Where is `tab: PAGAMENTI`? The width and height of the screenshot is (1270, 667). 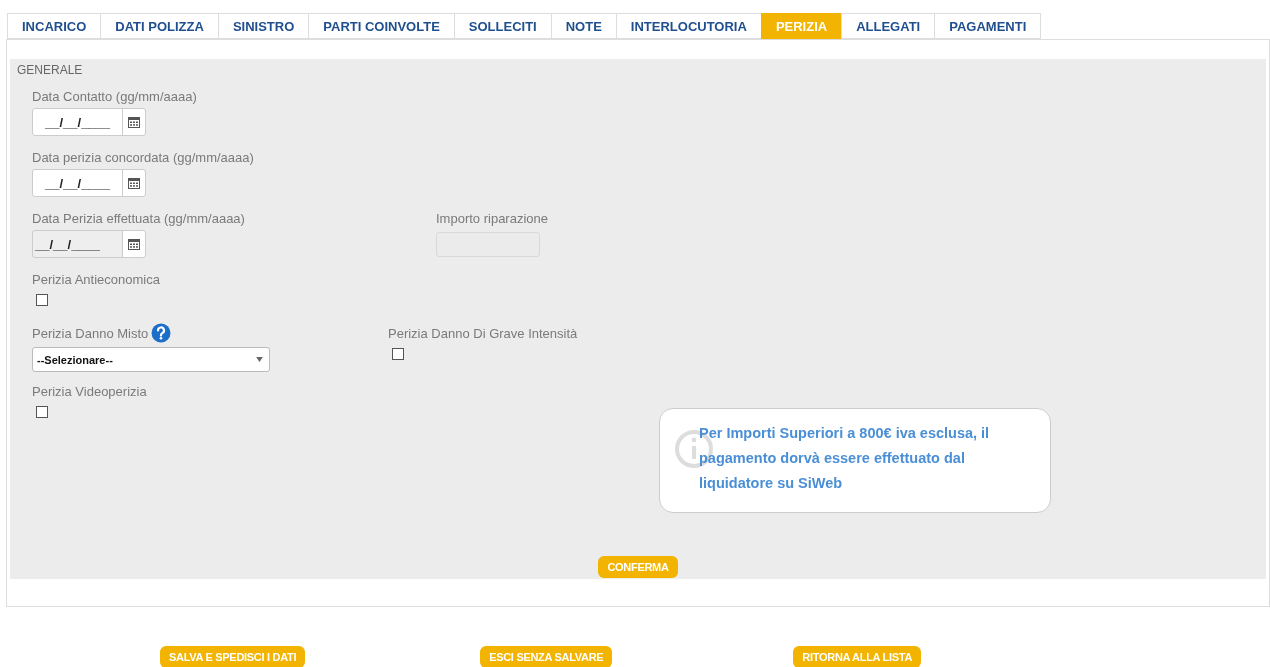
tab: PAGAMENTI is located at coordinates (988, 26).